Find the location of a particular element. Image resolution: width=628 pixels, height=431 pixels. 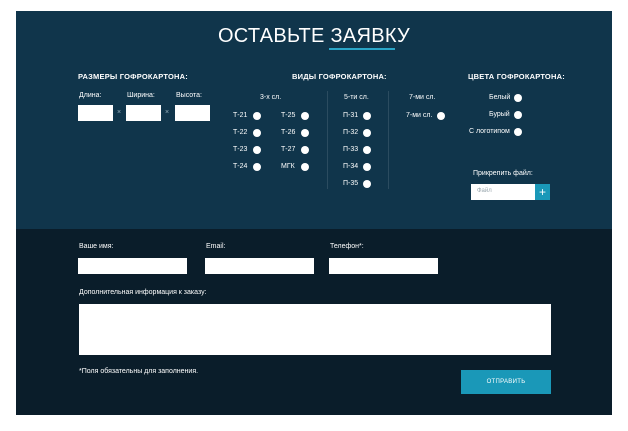

type-option-label: Т-25 is located at coordinates (288, 115).